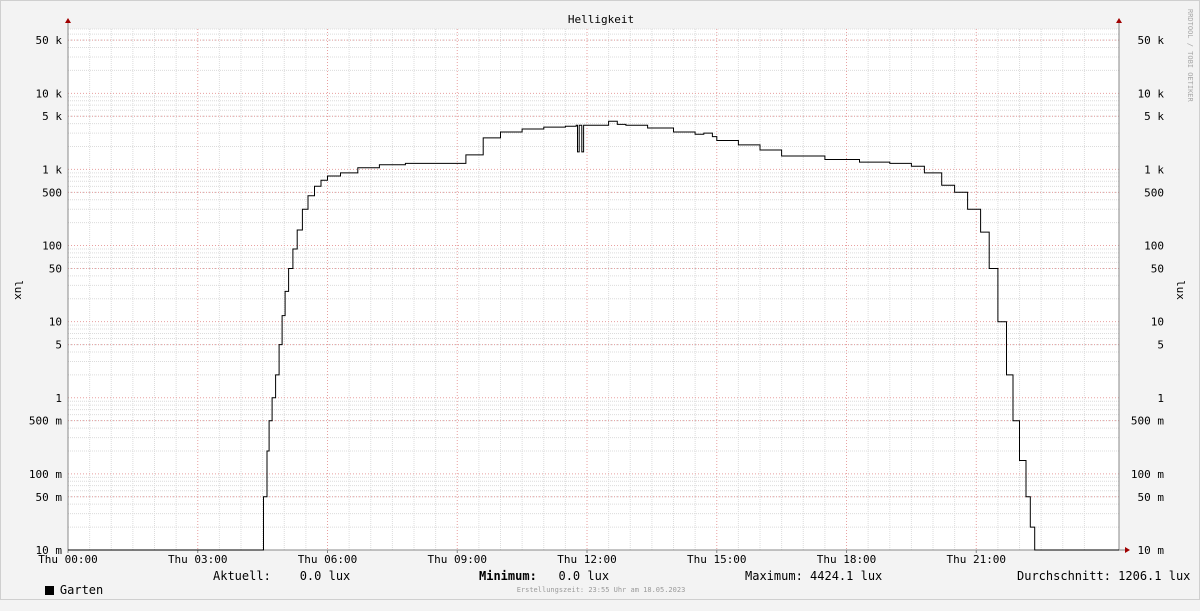 Image resolution: width=1200 pixels, height=611 pixels. Describe the element at coordinates (52, 169) in the screenshot. I see `y-tick-label-left: 1 k` at that location.